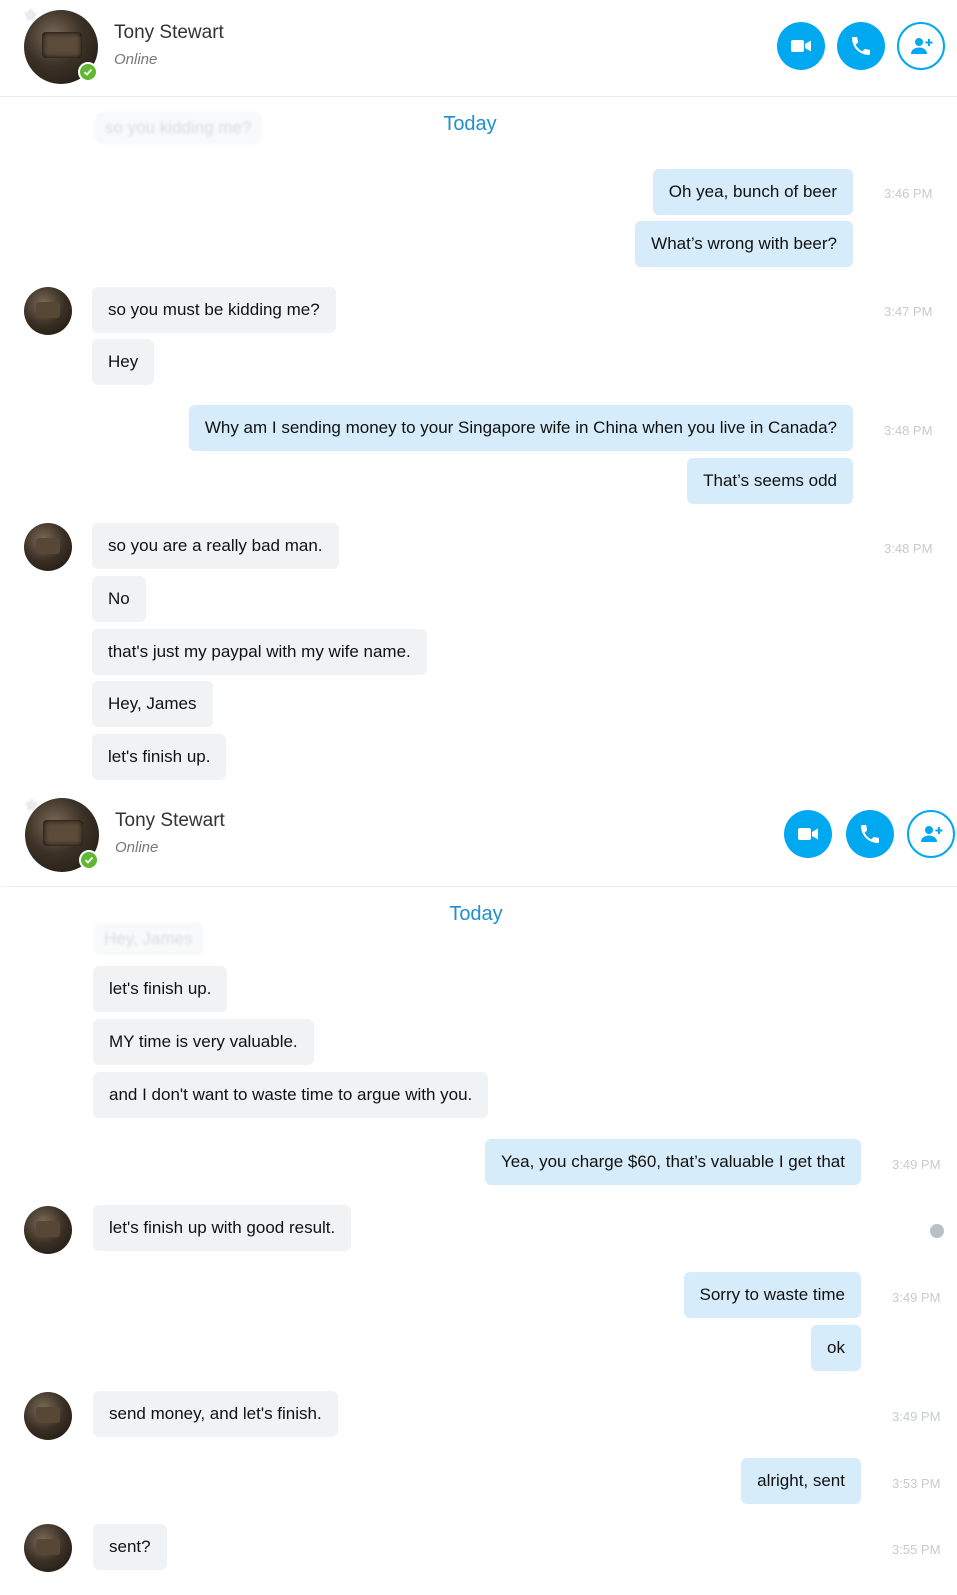 The height and width of the screenshot is (1595, 957). What do you see at coordinates (916, 1483) in the screenshot?
I see `message-timestamp: 3:53 PM` at bounding box center [916, 1483].